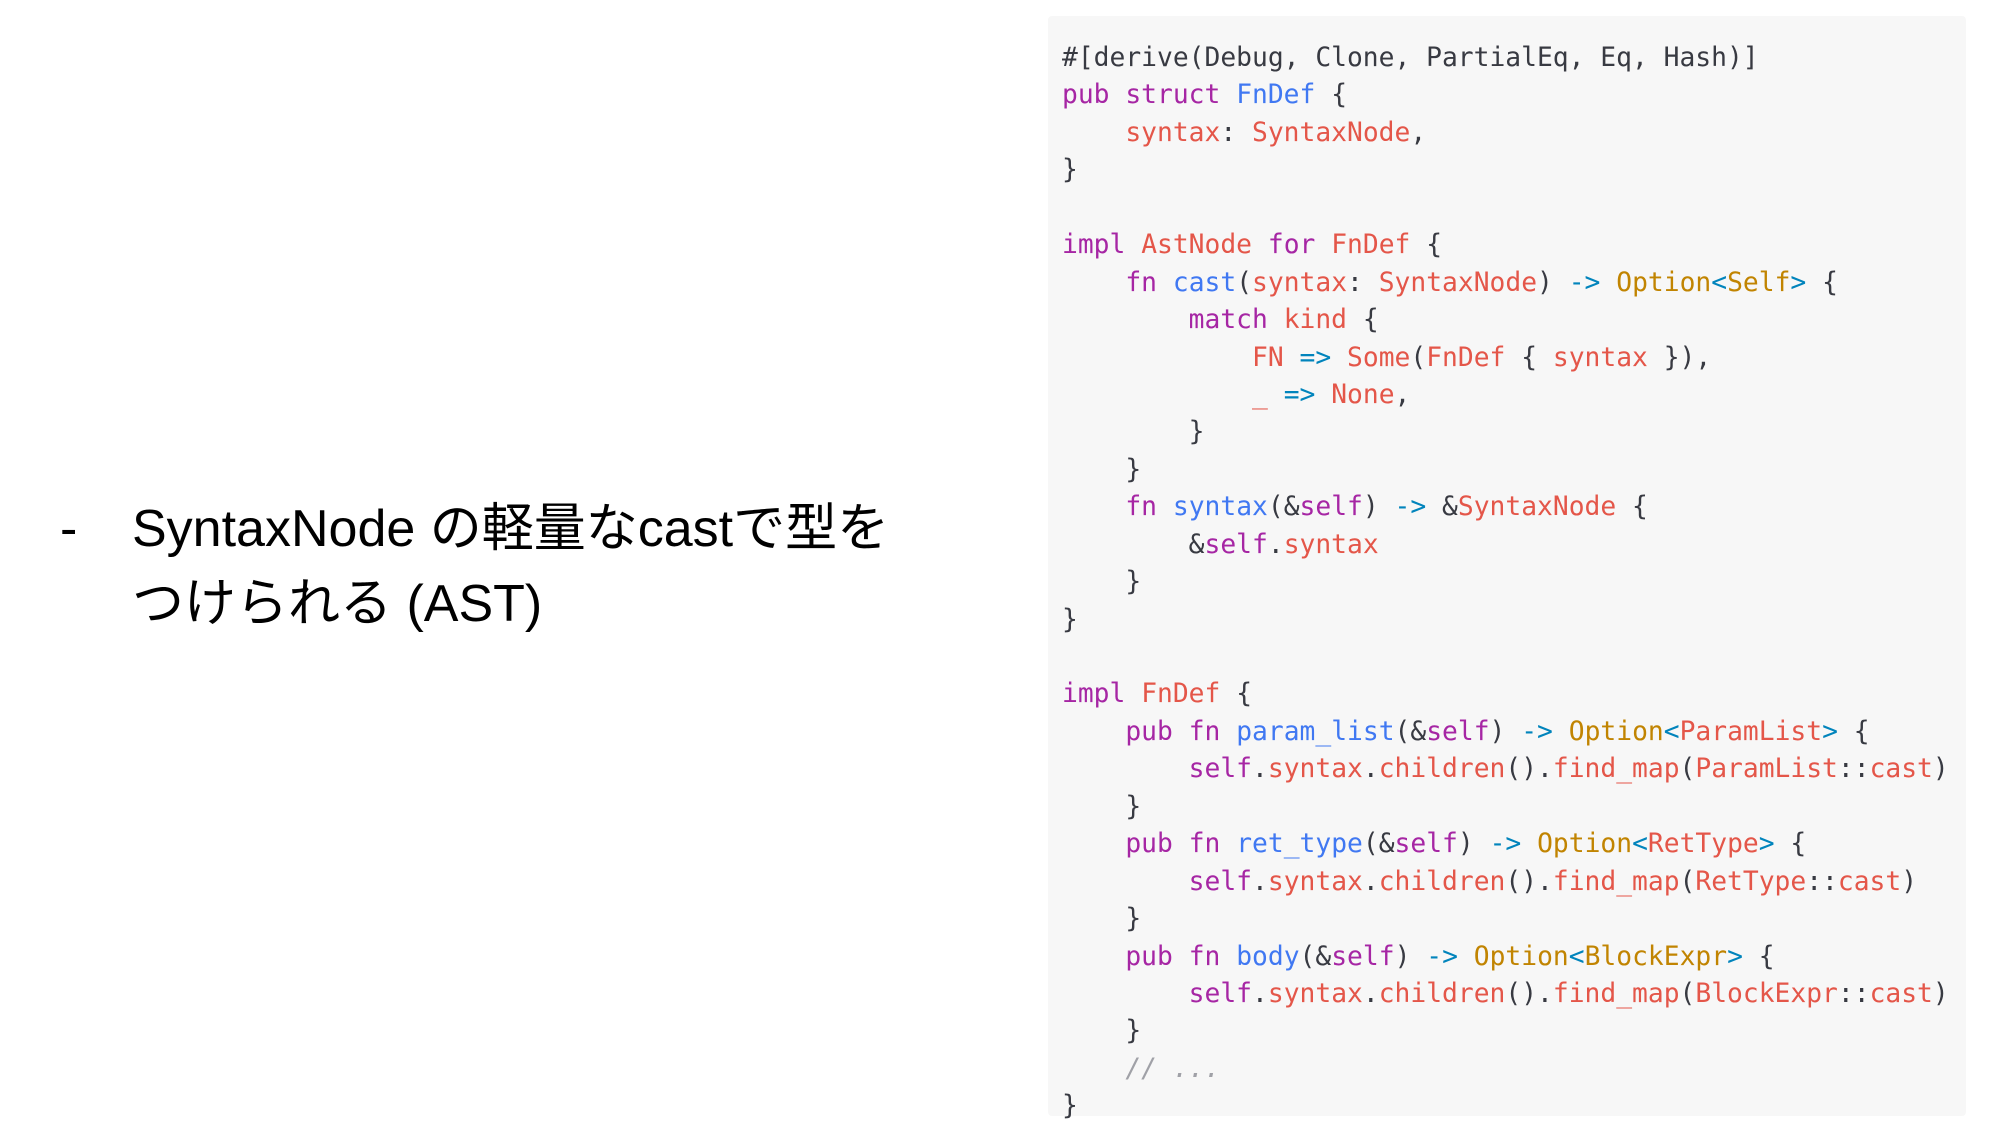 The width and height of the screenshot is (2000, 1125). I want to click on code-token-type: BlockExpr, so click(1656, 956).